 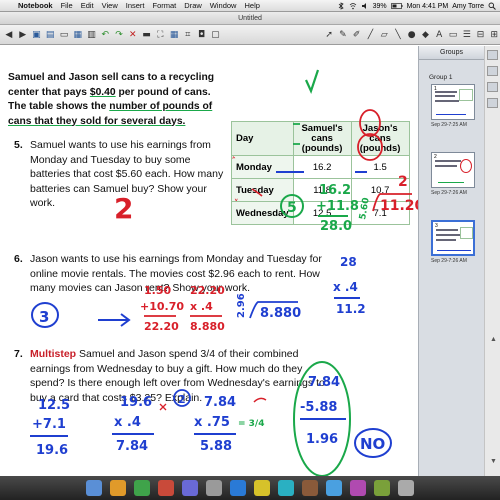 I want to click on q6-circle-number-ink: 3, so click(x=44, y=317).